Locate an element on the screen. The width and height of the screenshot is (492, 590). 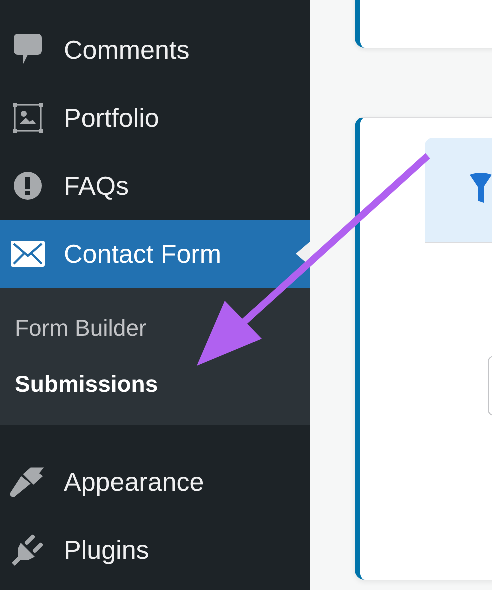
plug-icon is located at coordinates (28, 550).